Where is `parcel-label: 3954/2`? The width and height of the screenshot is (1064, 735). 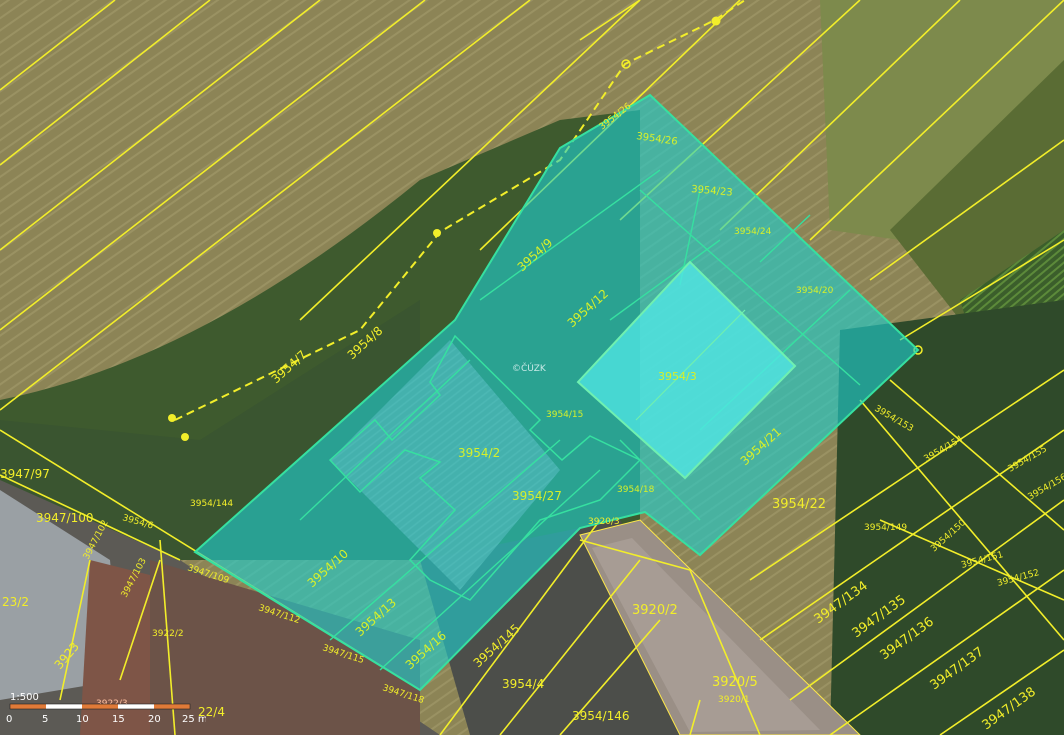
parcel-label: 3954/2 is located at coordinates (479, 453).